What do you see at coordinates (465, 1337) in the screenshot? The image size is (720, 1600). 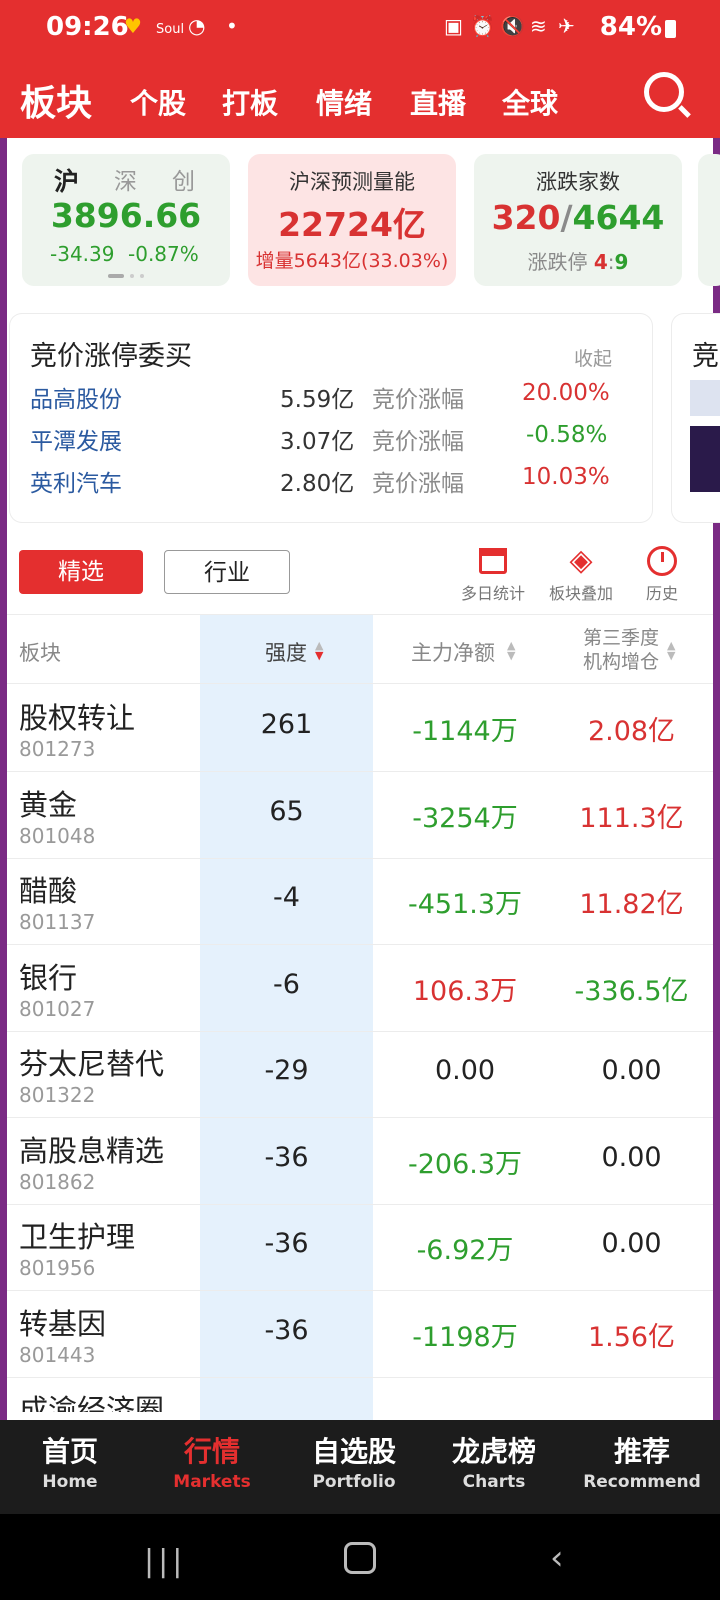 I see `main-net-inflow: -1198万` at bounding box center [465, 1337].